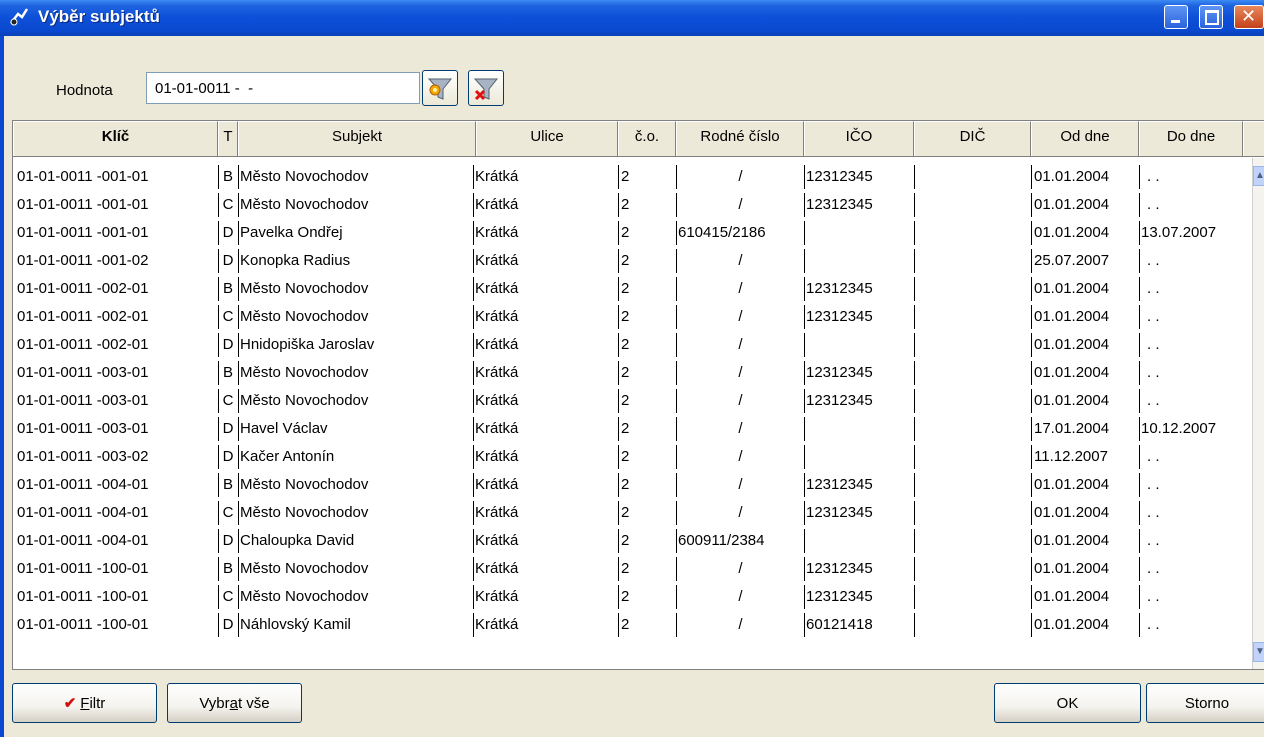 The width and height of the screenshot is (1264, 737). What do you see at coordinates (83, 232) in the screenshot?
I see `cell-key: 01-01-0011 -001-01` at bounding box center [83, 232].